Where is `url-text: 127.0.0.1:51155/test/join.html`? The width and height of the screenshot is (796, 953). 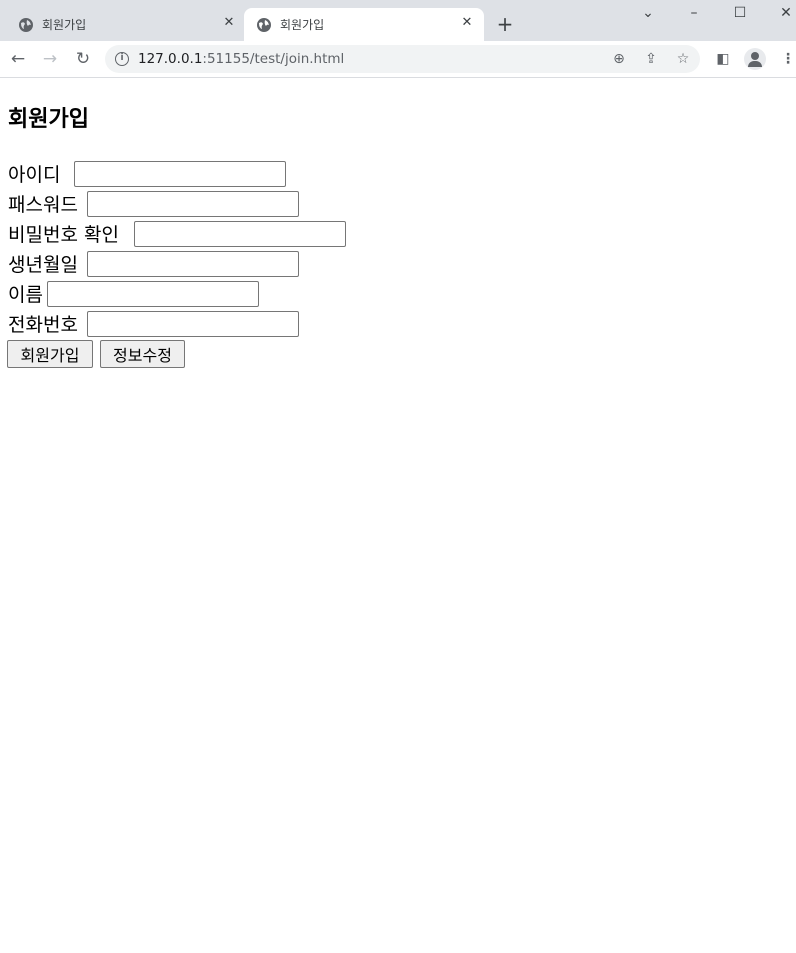
url-text: 127.0.0.1:51155/test/join.html is located at coordinates (241, 59).